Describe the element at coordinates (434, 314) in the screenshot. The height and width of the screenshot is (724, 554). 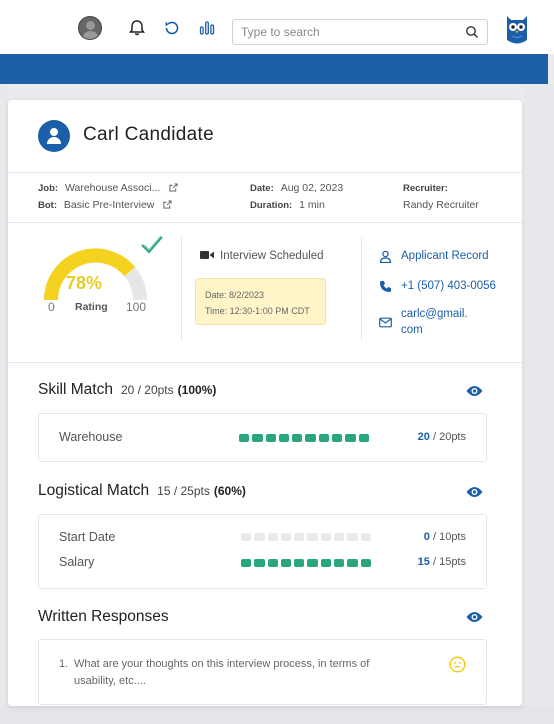
I see `email-text-line1: carlc@gmail.` at that location.